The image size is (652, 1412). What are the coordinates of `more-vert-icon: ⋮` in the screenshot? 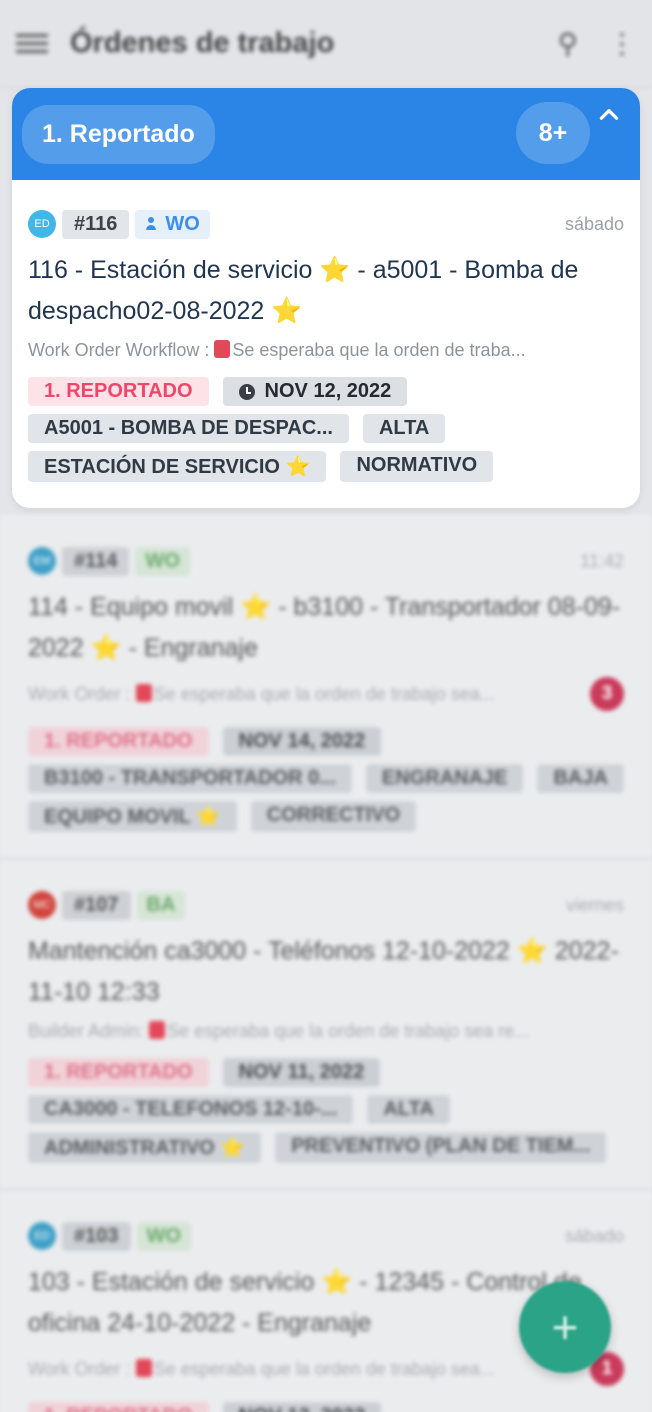 It's located at (622, 43).